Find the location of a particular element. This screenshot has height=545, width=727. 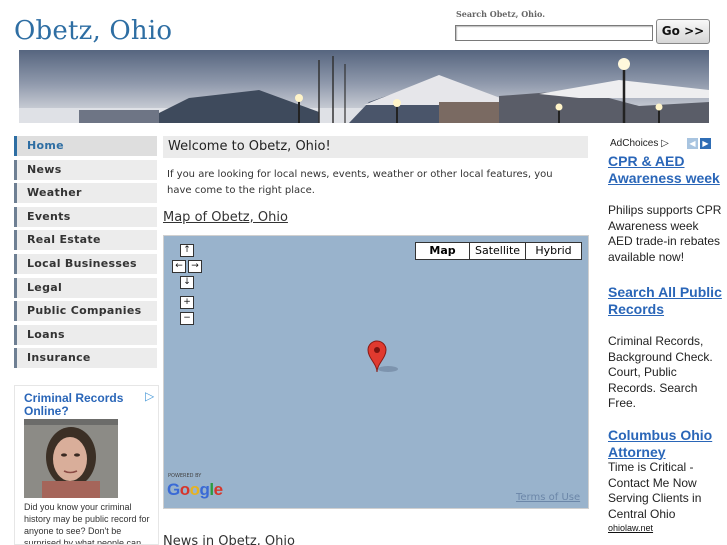

ad-prev-button: ◀ is located at coordinates (692, 143).